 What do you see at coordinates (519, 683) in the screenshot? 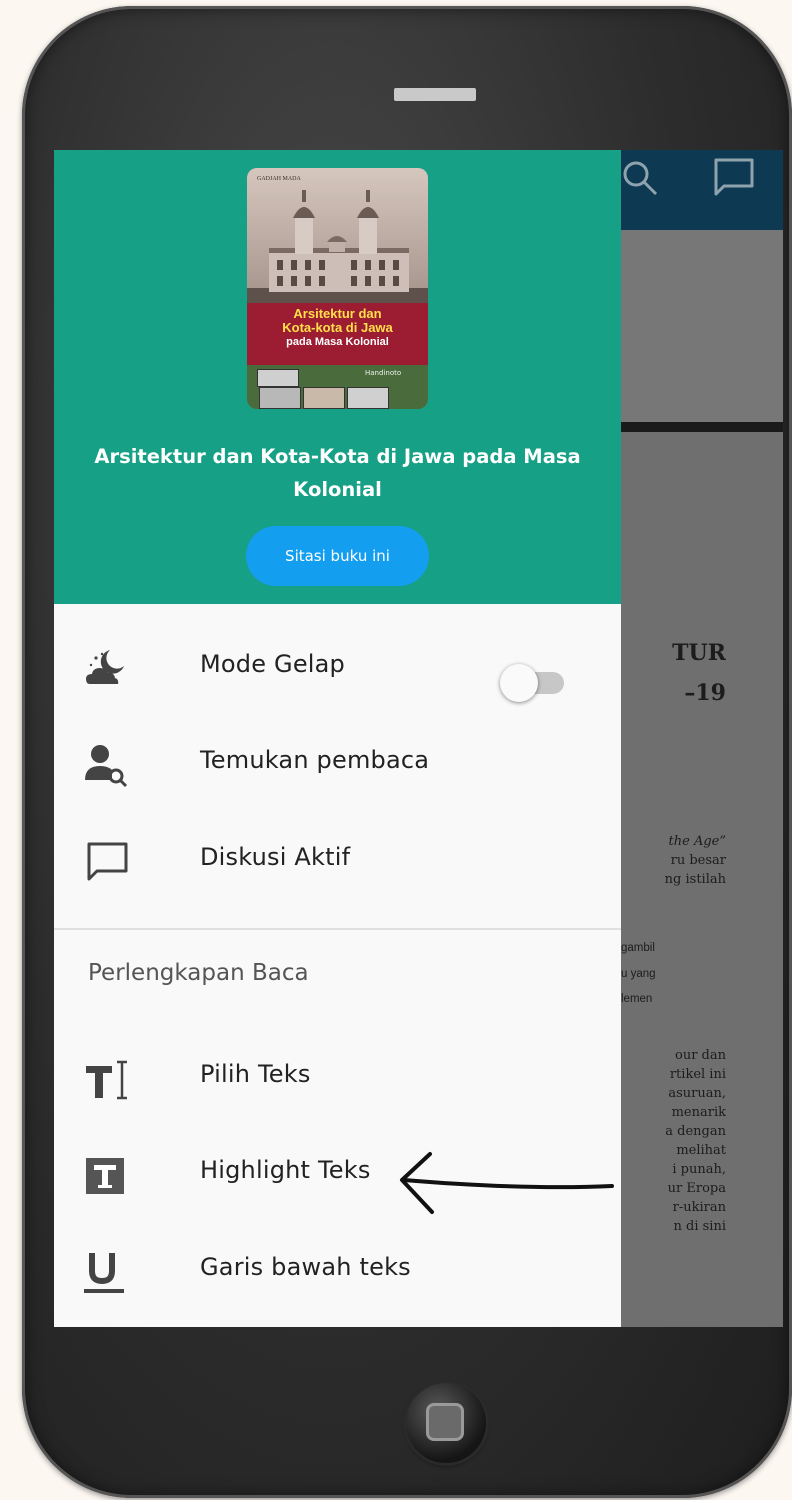
I see `toggle-thumb` at bounding box center [519, 683].